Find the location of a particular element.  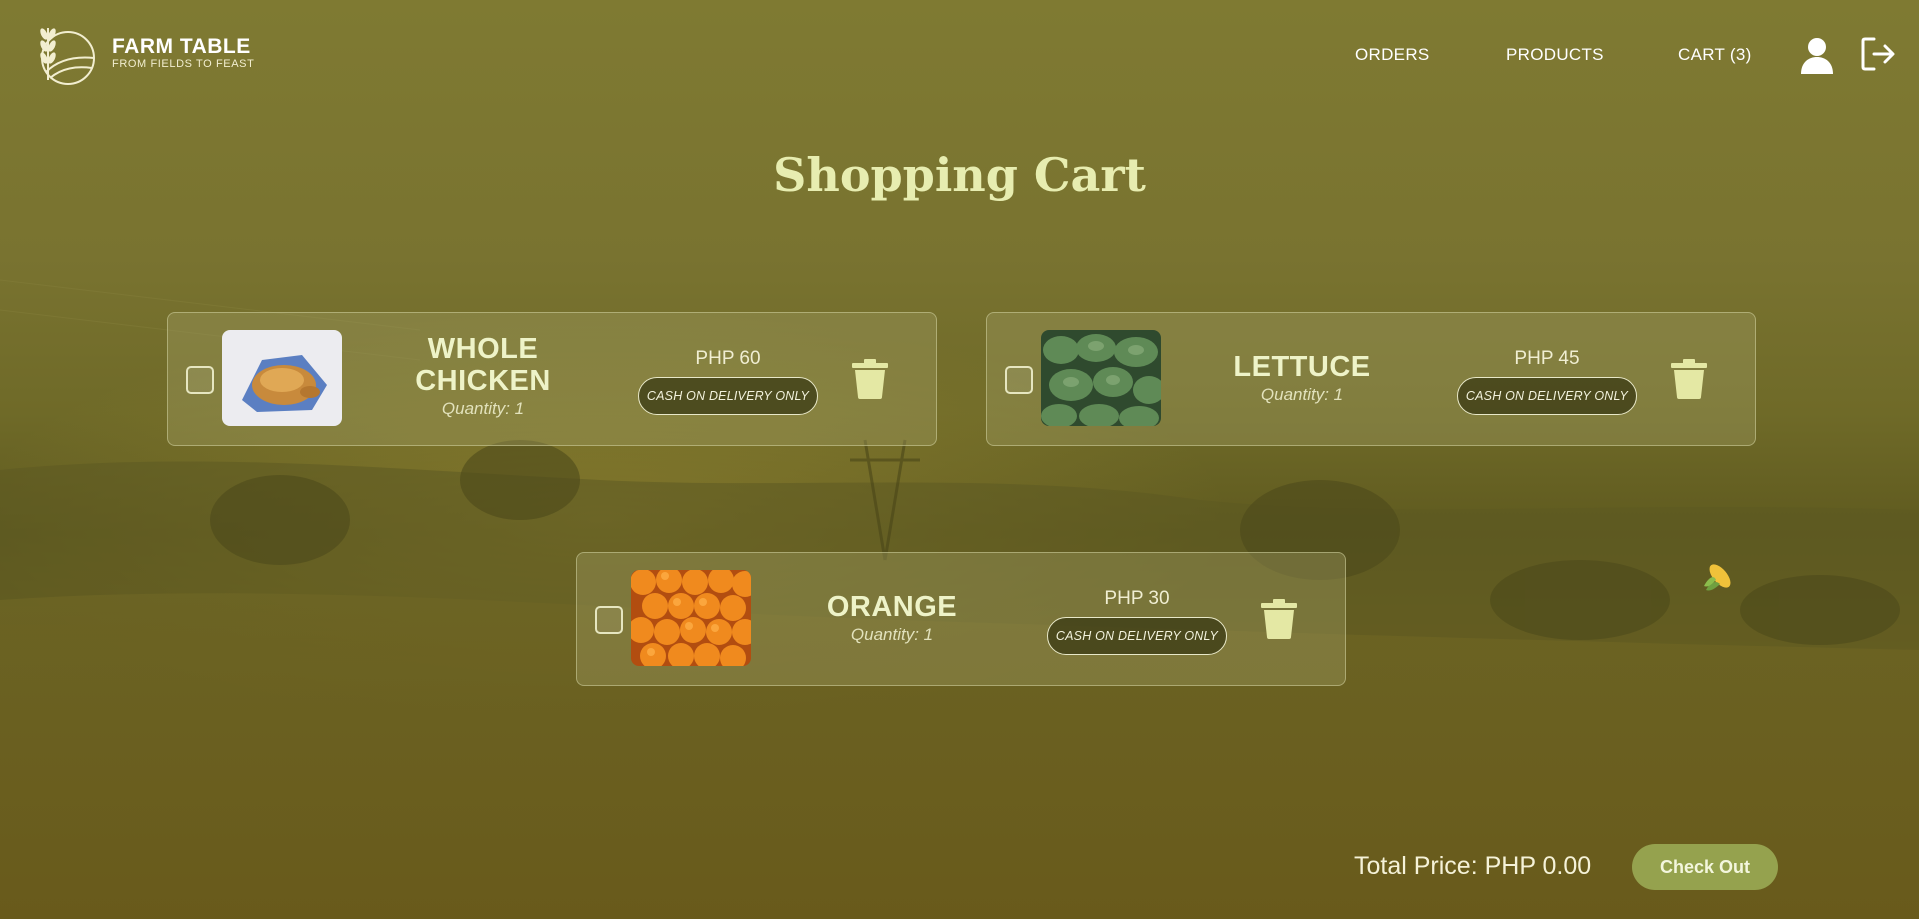

nav-orders: ORDERS is located at coordinates (1392, 55).